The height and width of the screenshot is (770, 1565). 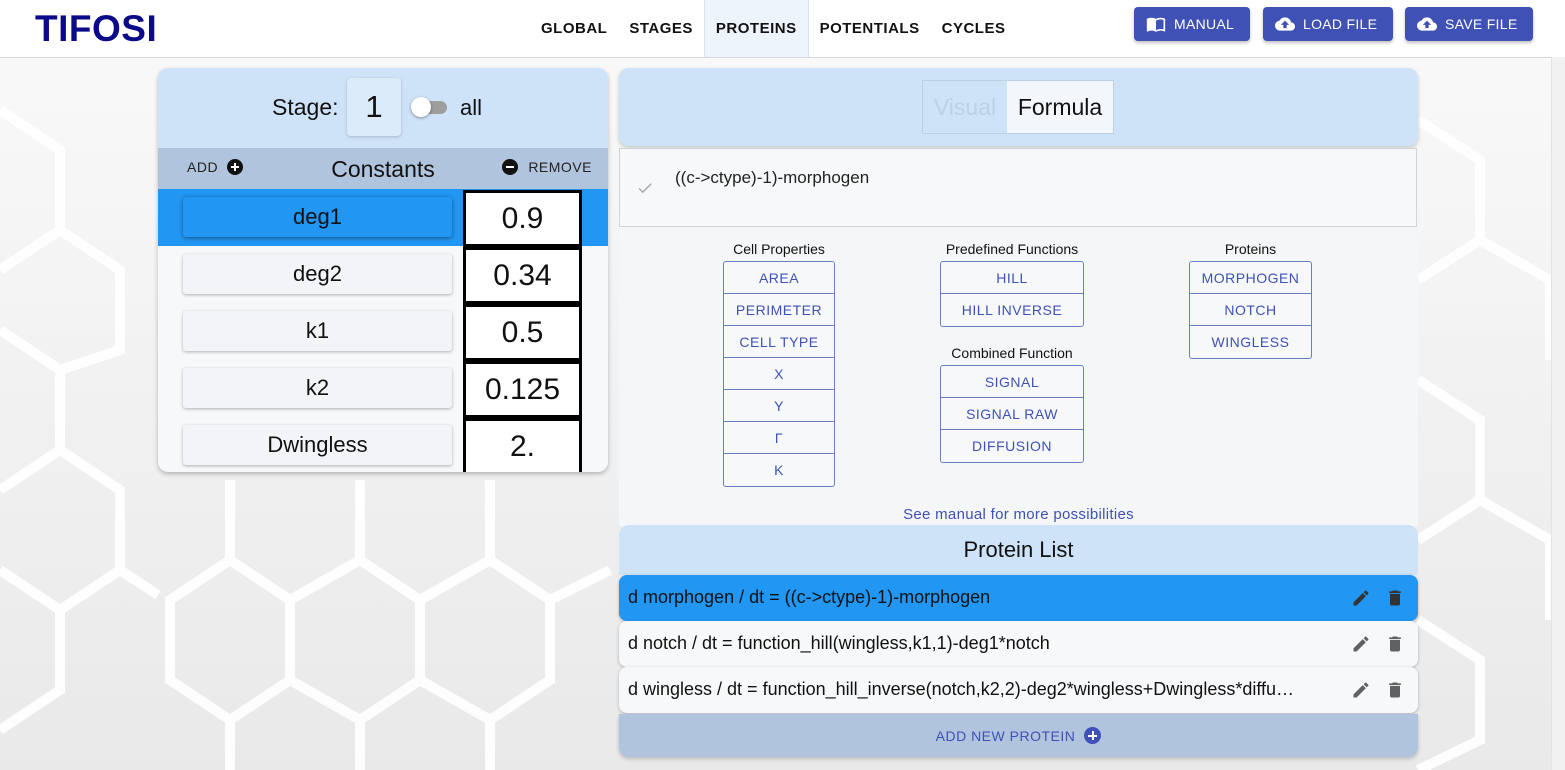 What do you see at coordinates (522, 445) in the screenshot?
I see `constant-value-input: 2.` at bounding box center [522, 445].